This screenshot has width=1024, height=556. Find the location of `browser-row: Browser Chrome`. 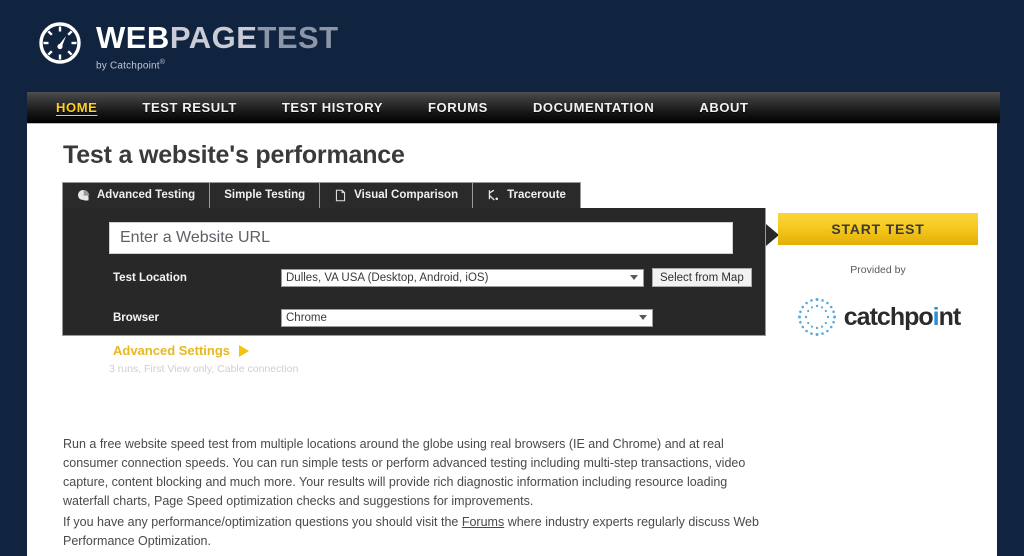

browser-row: Browser Chrome is located at coordinates (383, 317).